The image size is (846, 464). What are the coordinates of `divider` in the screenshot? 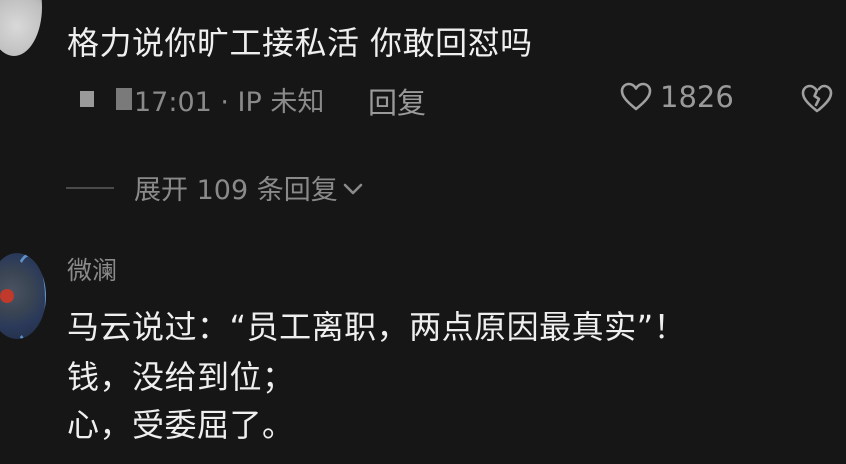 It's located at (90, 187).